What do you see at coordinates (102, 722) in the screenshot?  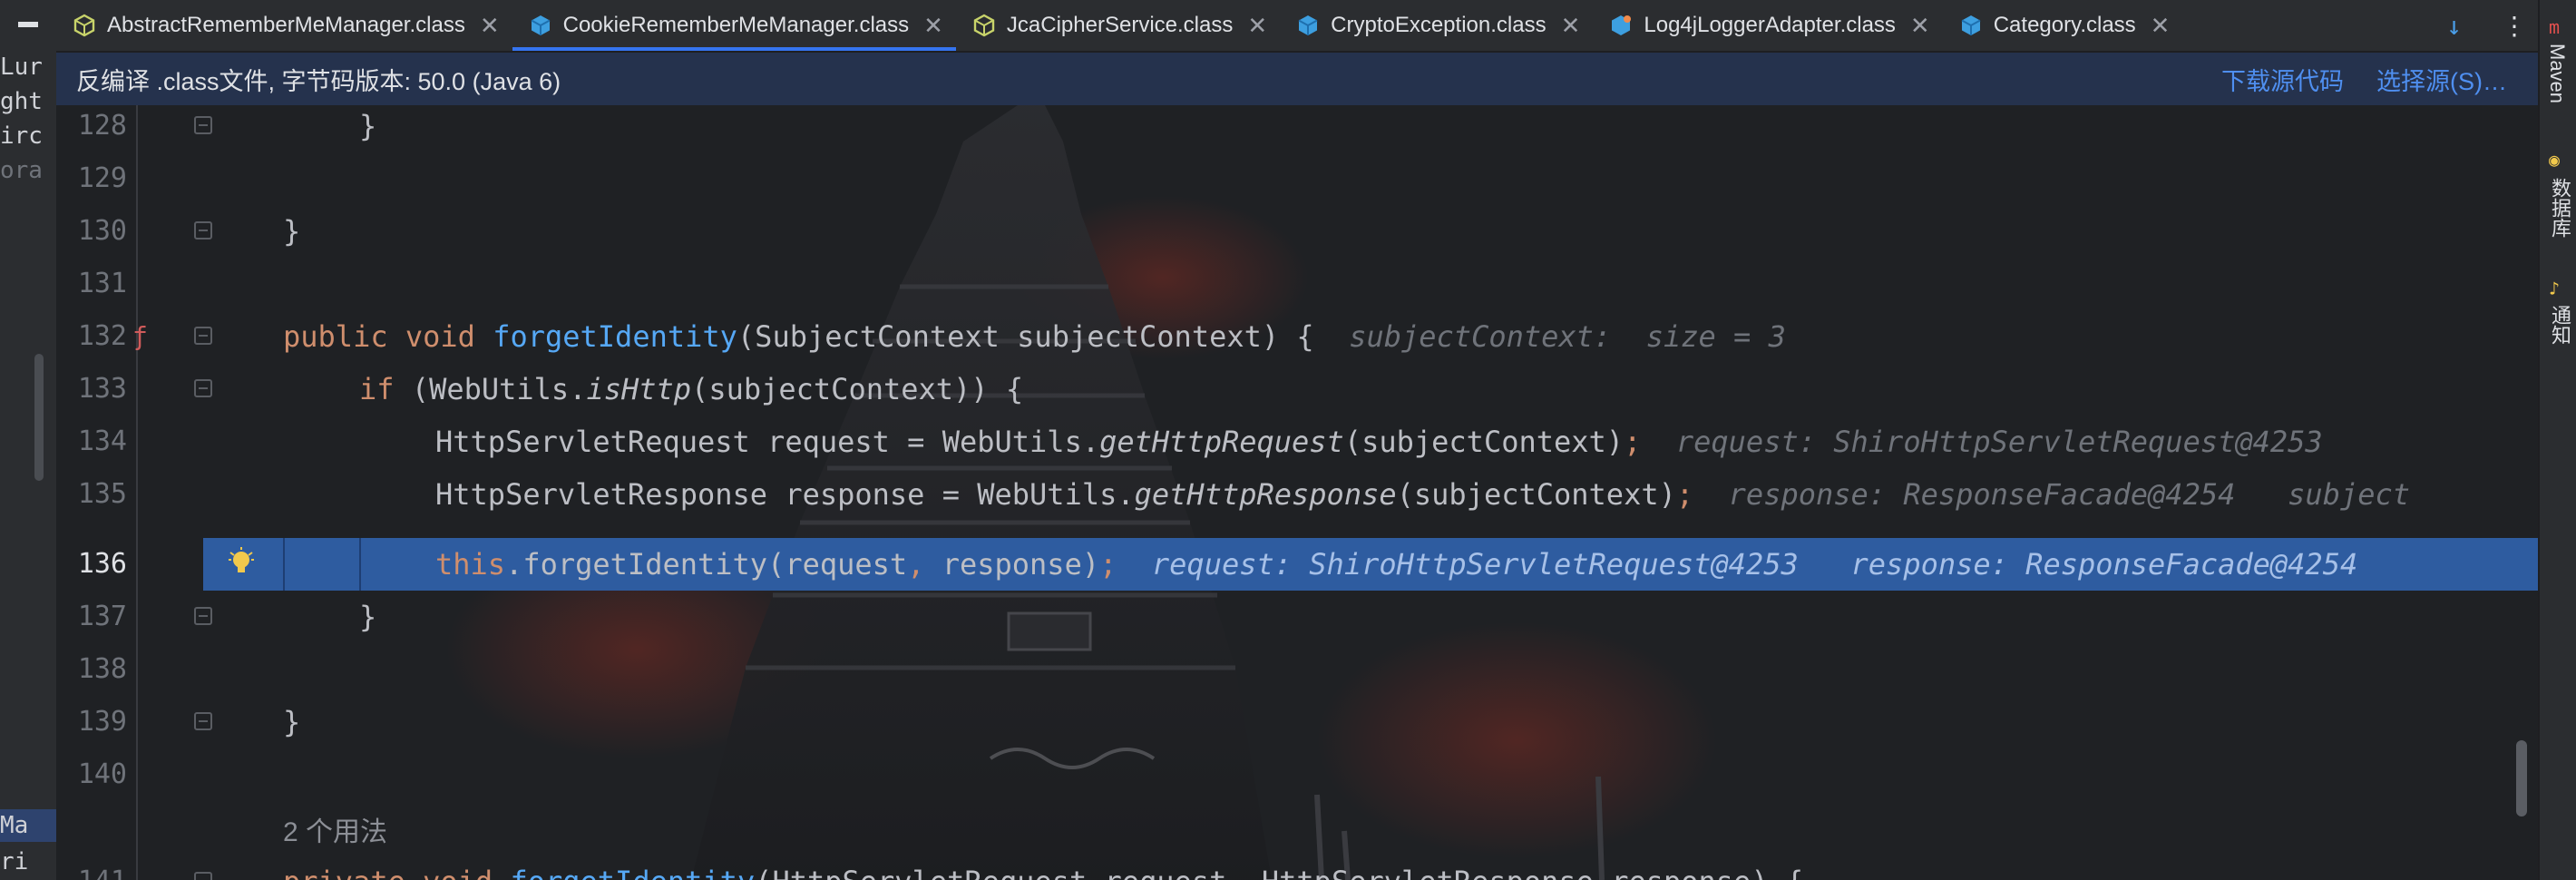 I see `line-number: 139` at bounding box center [102, 722].